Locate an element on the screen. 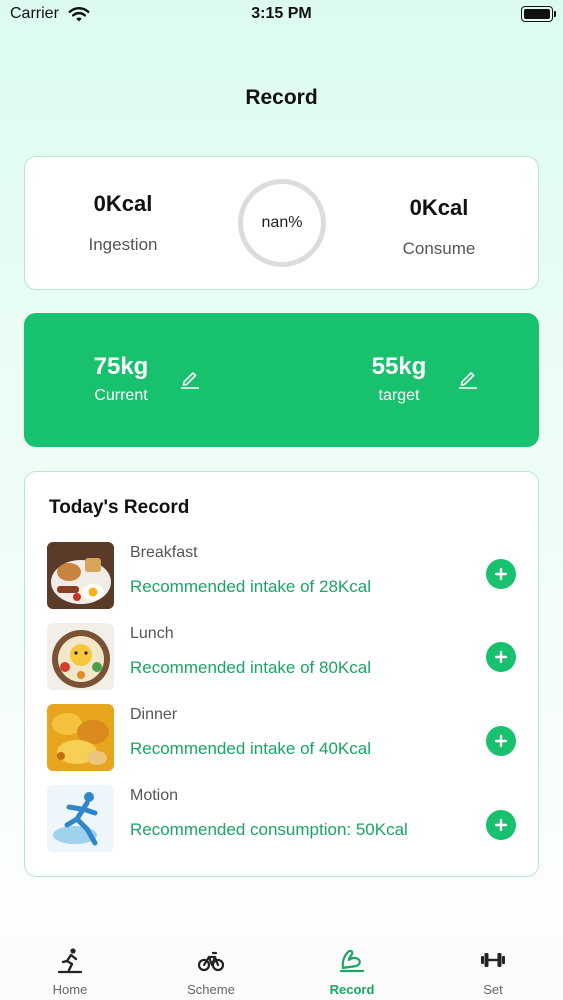 This screenshot has height=1000, width=563. tab-set: Set is located at coordinates (493, 967).